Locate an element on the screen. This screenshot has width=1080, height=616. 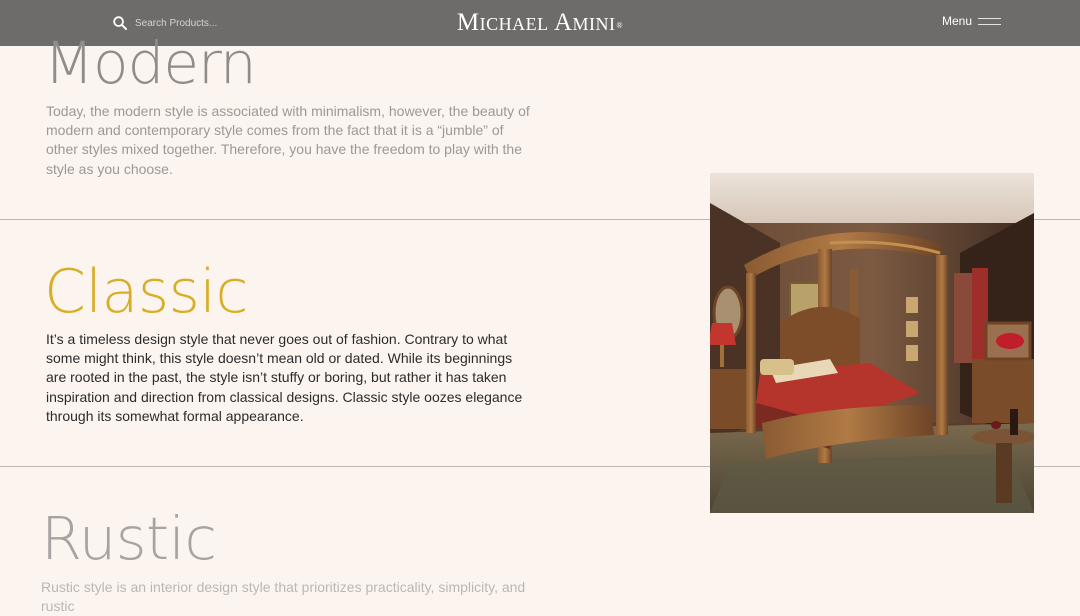
brand-logo-text: Michael Amini is located at coordinates (536, 22).